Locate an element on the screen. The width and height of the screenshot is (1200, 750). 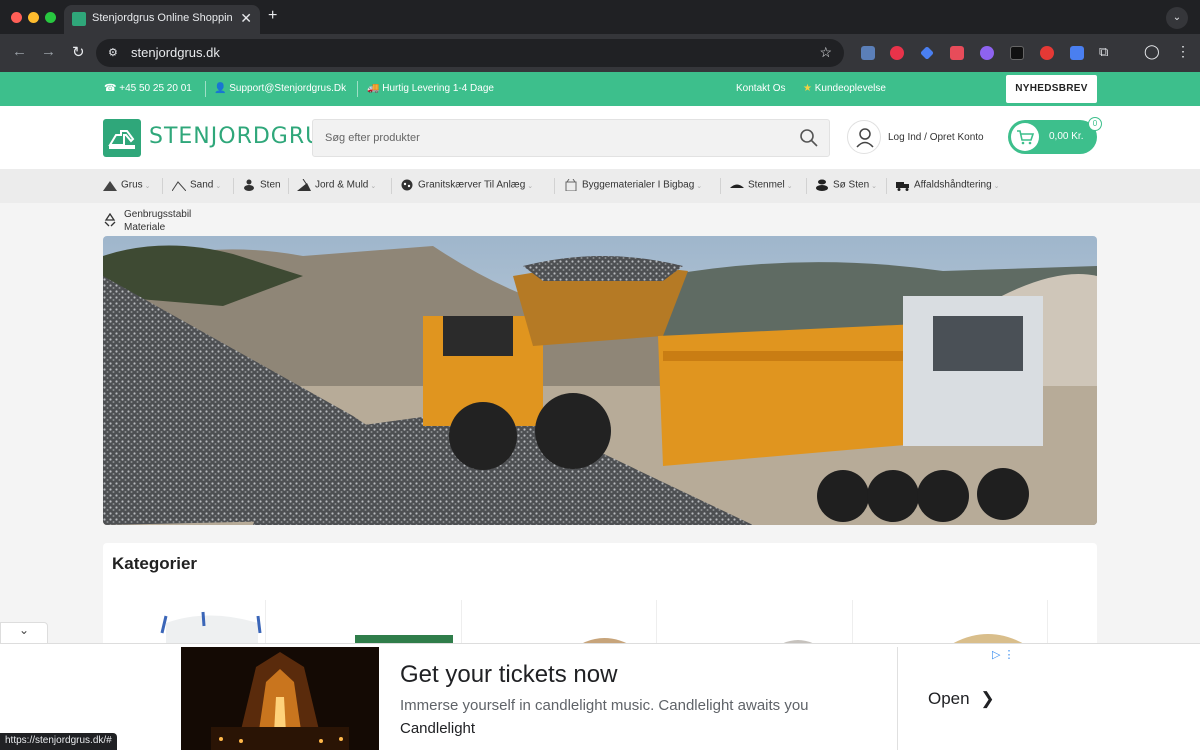
search-icon is located at coordinates (809, 138).